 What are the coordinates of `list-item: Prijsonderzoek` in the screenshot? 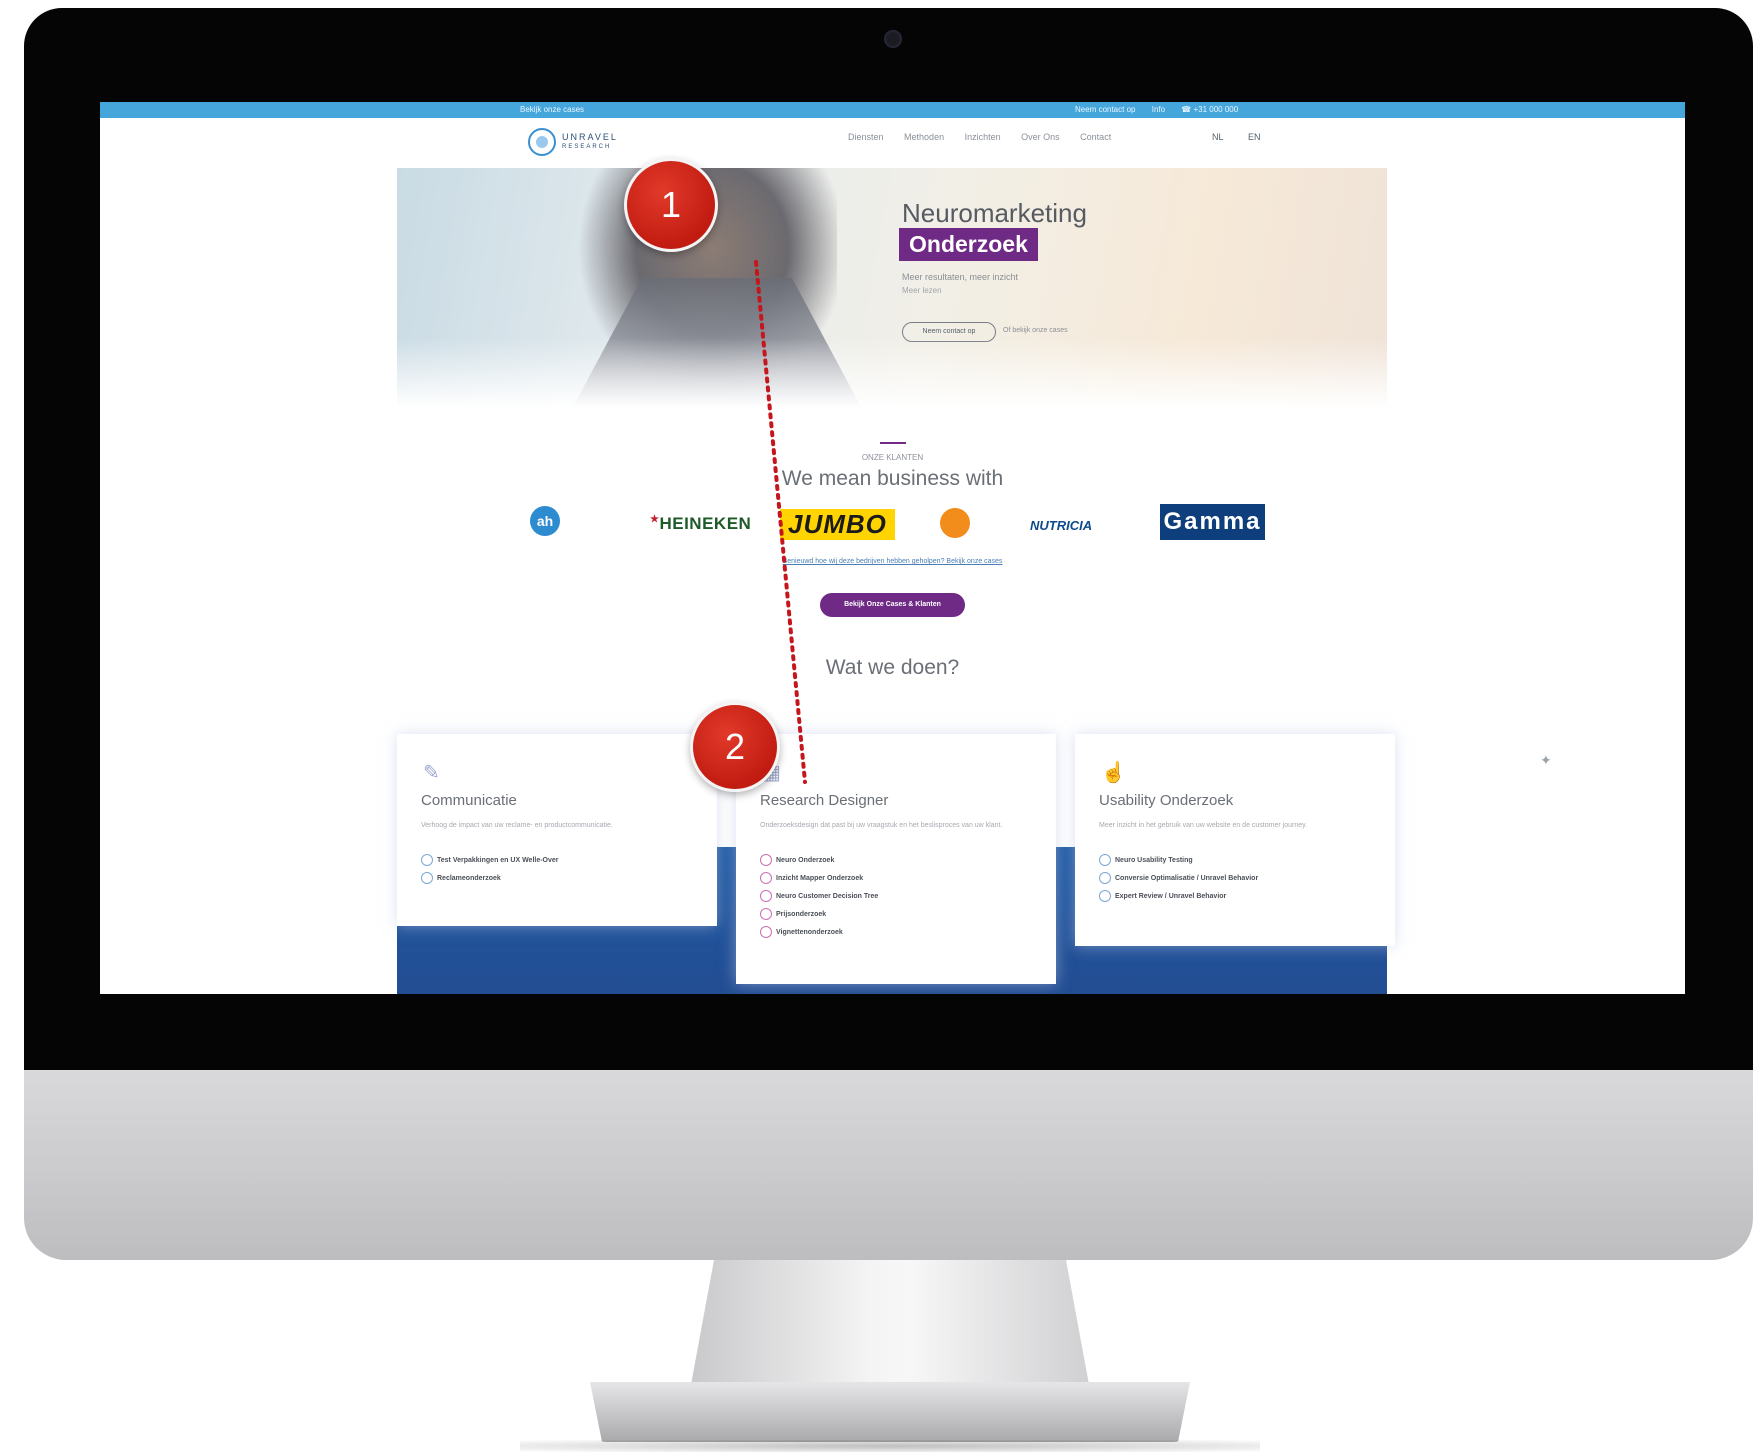 It's located at (819, 917).